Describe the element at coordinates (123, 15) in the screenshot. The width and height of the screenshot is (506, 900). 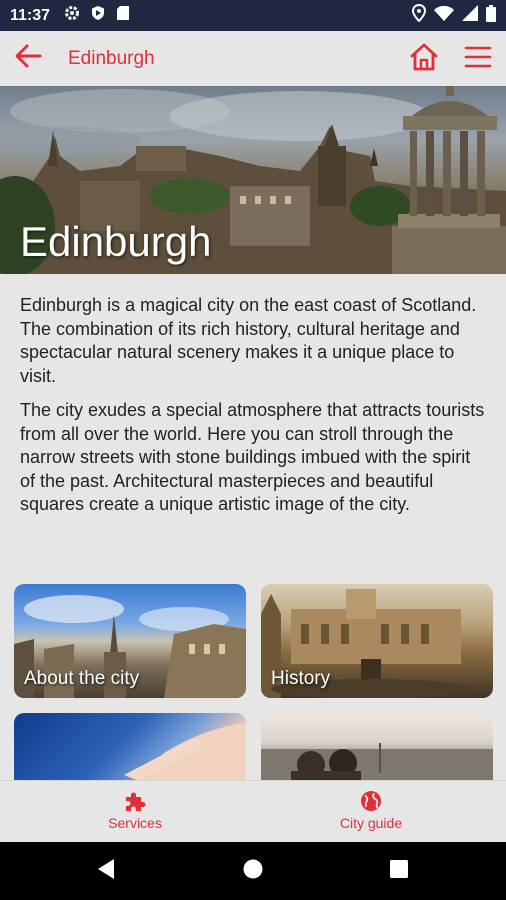
I see `sim-card-icon` at that location.